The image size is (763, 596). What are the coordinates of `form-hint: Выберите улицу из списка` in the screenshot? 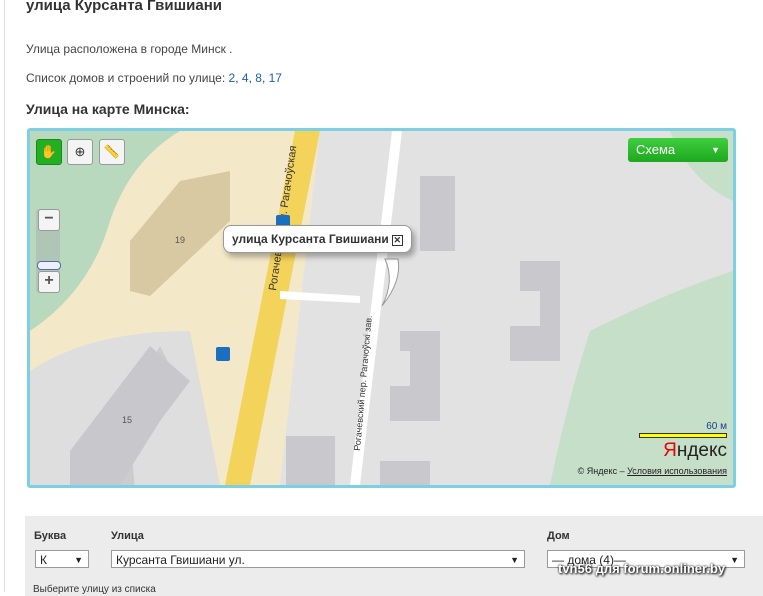 It's located at (94, 589).